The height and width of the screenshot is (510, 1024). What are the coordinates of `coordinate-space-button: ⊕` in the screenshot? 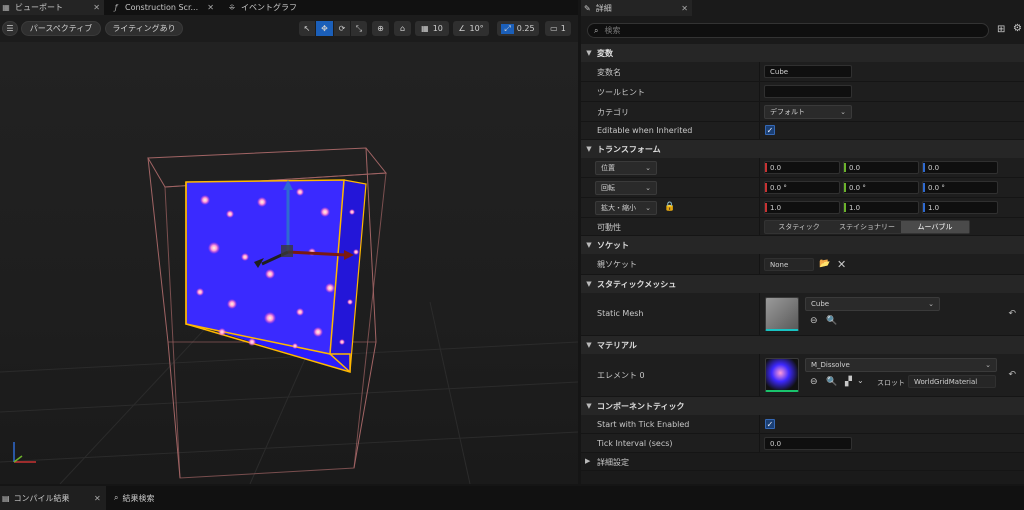 It's located at (380, 28).